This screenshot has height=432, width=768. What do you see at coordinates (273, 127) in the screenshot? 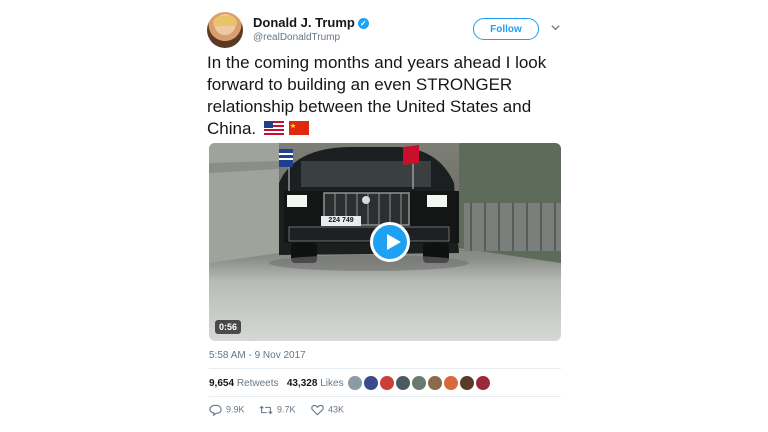
I see `us-flag-icon` at bounding box center [273, 127].